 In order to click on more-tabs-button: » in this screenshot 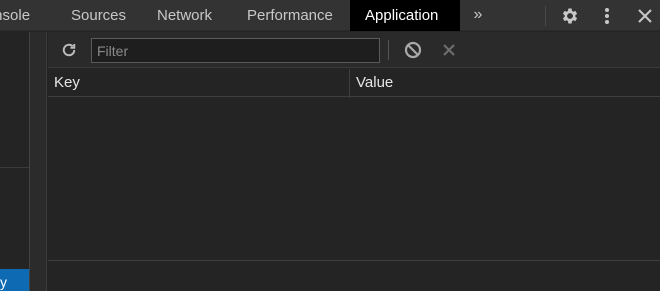, I will do `click(478, 15)`.